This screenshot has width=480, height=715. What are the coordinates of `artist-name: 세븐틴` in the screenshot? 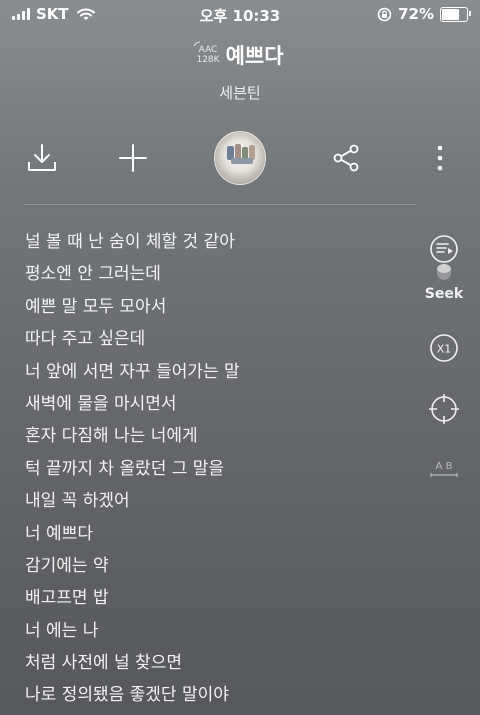 It's located at (240, 92).